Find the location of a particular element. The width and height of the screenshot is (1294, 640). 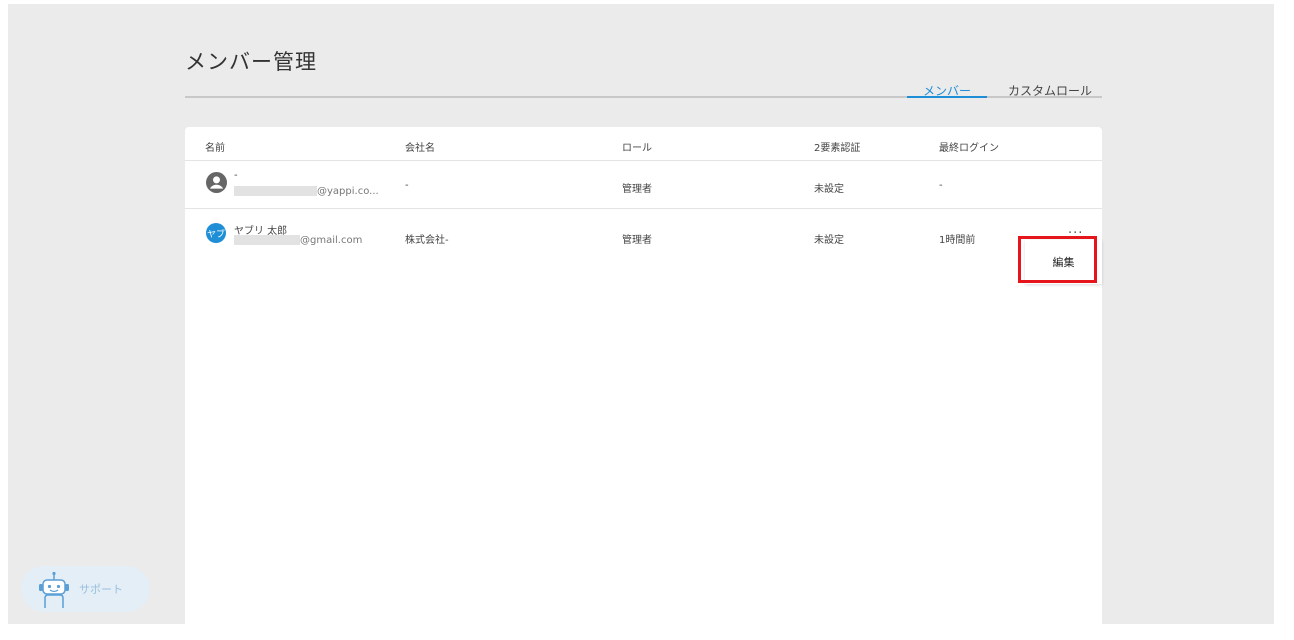

member-name: - is located at coordinates (236, 175).